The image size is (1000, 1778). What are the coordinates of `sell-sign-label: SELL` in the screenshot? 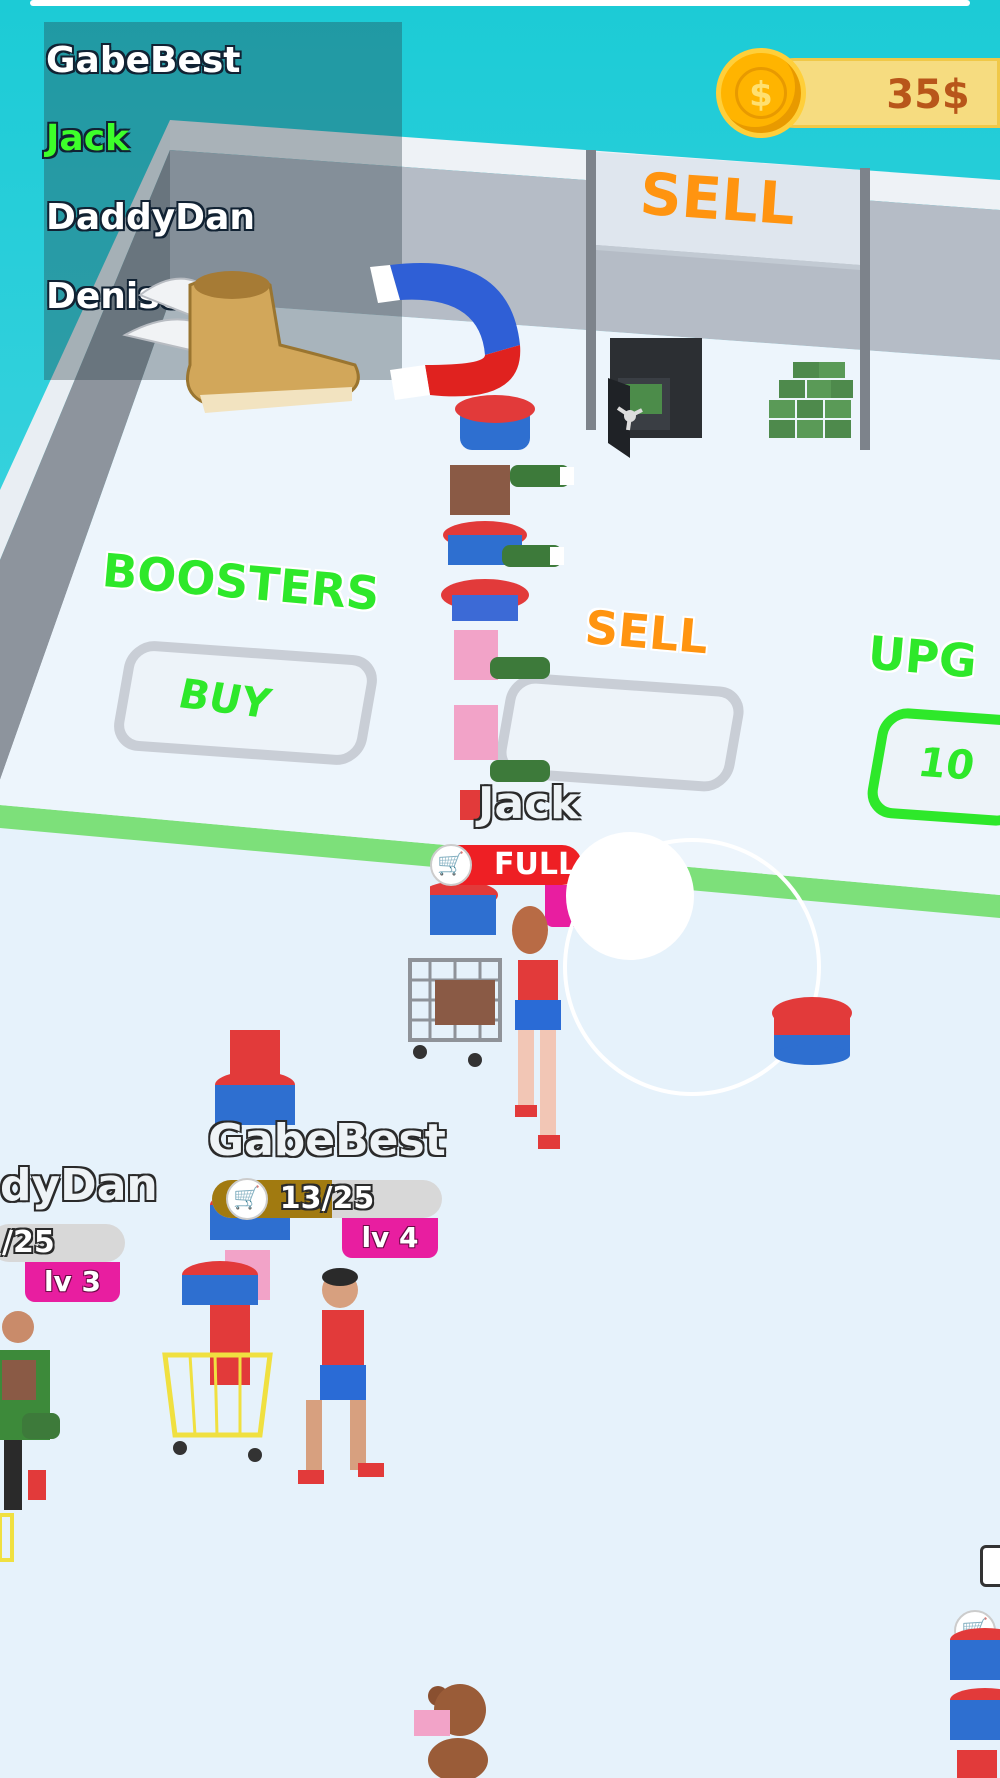 It's located at (717, 199).